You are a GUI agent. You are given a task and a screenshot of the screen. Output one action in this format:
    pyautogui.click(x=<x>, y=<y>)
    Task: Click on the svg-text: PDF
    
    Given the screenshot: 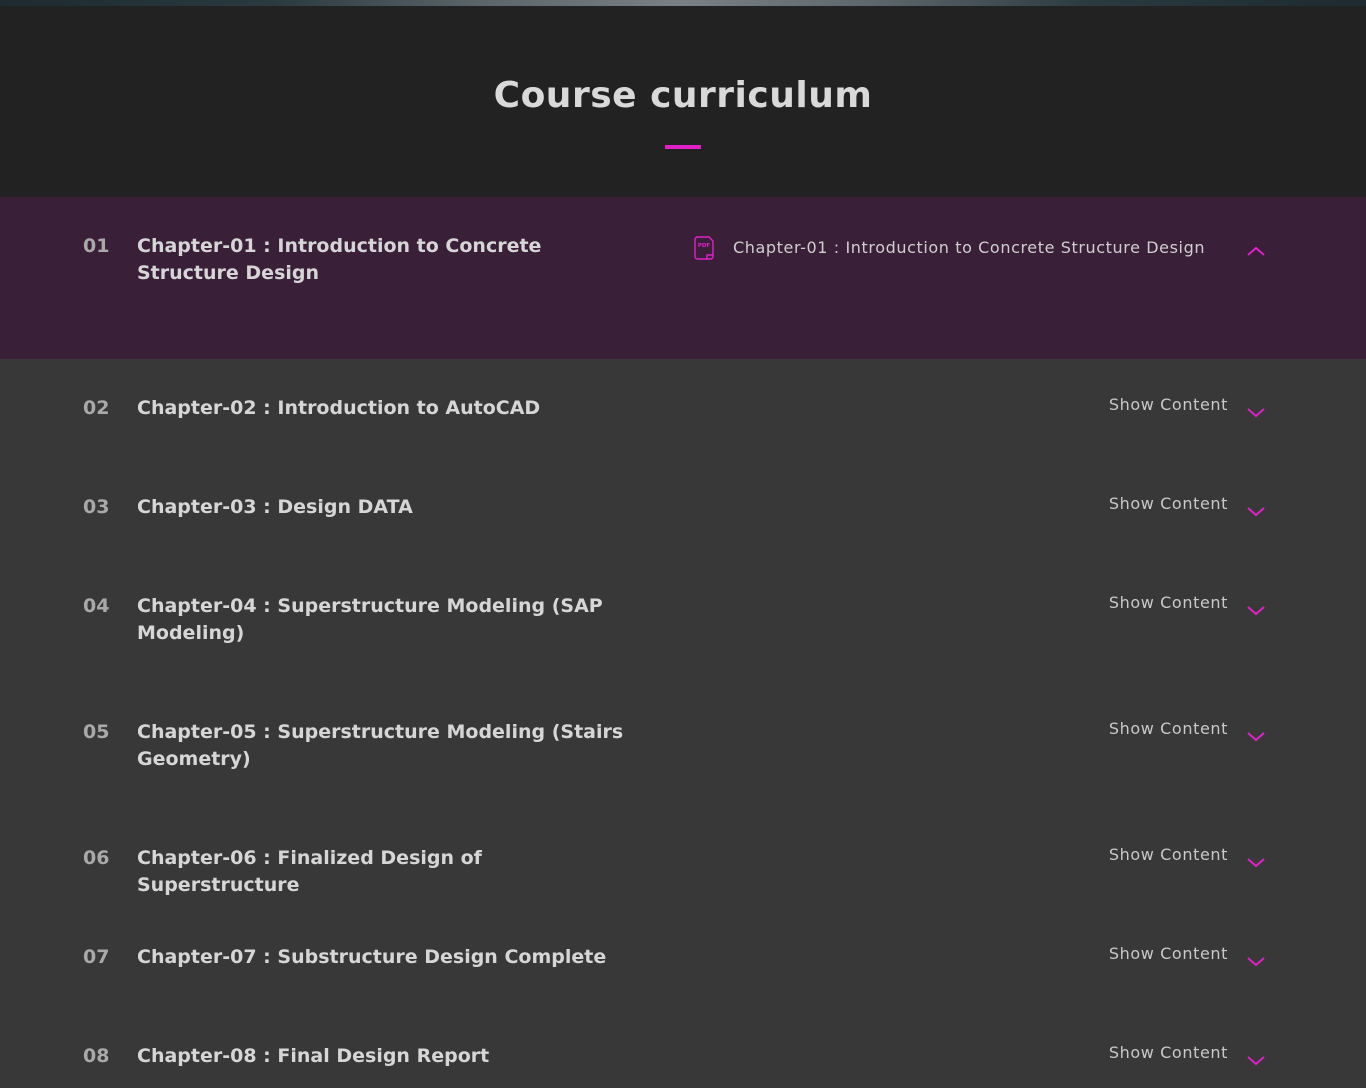 What is the action you would take?
    pyautogui.click(x=704, y=246)
    